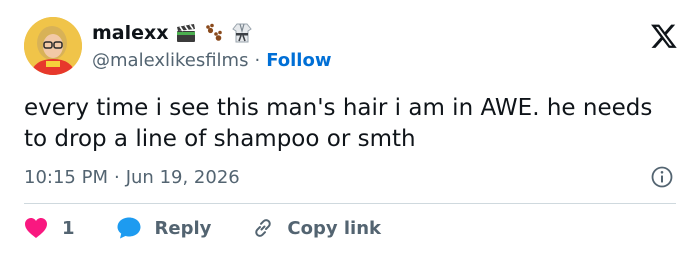 The image size is (700, 255). Describe the element at coordinates (130, 33) in the screenshot. I see `display-name: malexx` at that location.